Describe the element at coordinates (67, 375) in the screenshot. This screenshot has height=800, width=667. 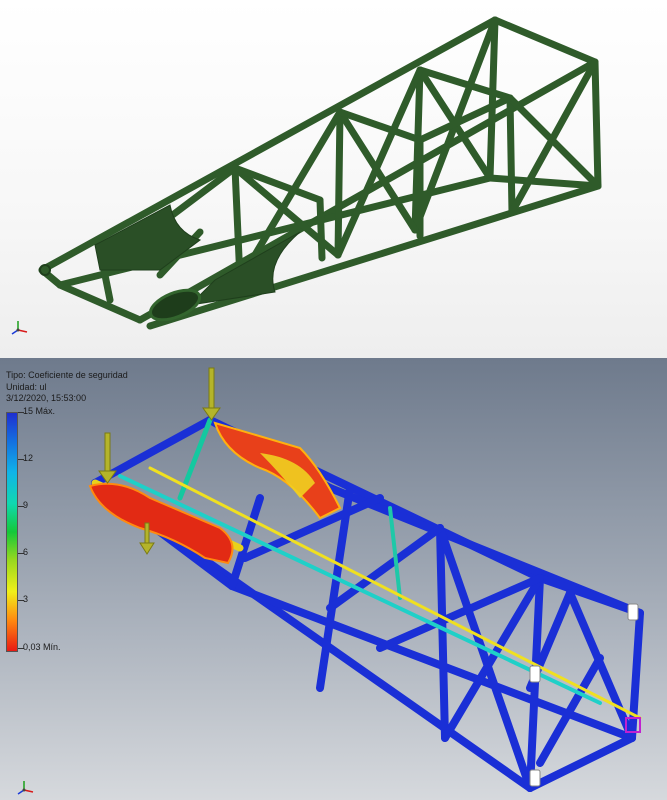
I see `result-type-label: Tipo: Coeficiente de seguridad` at that location.